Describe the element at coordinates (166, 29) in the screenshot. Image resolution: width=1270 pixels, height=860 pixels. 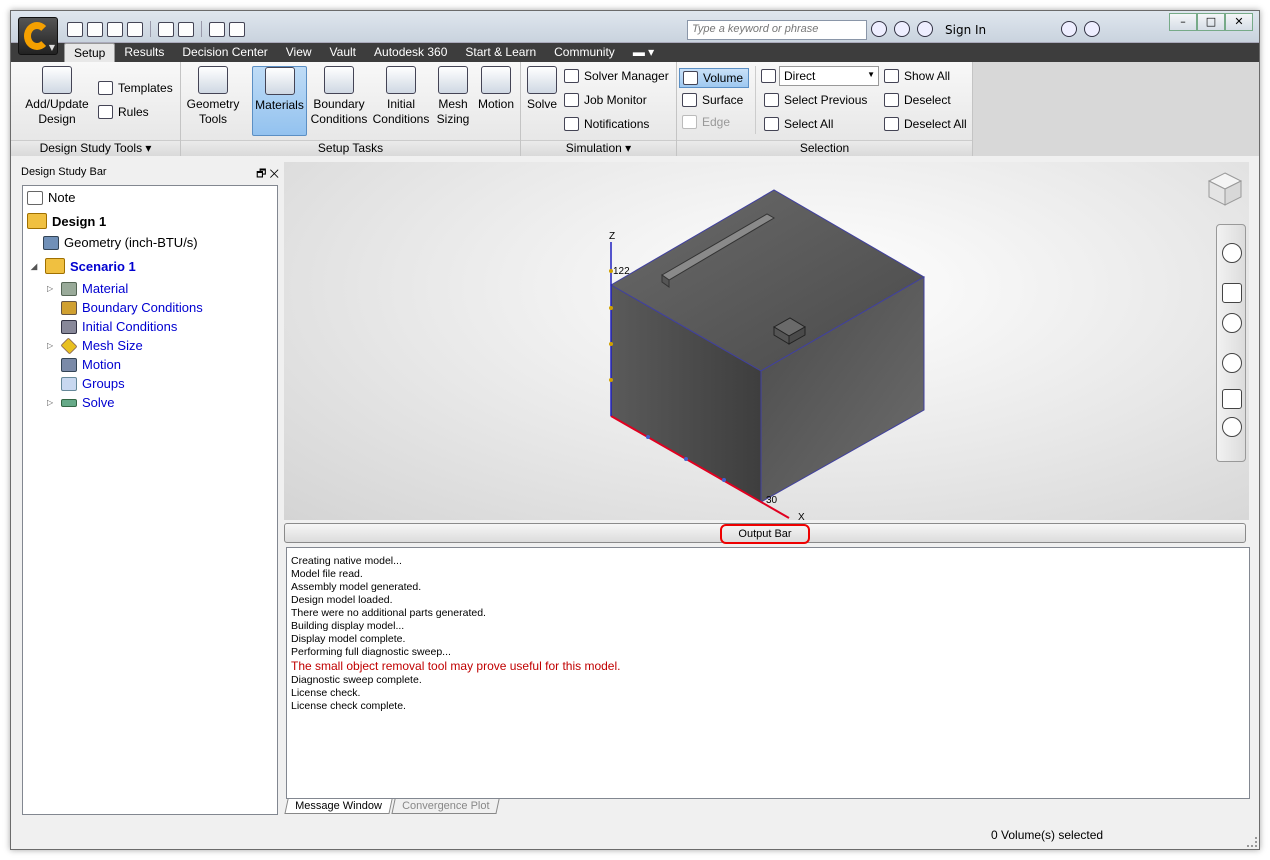
I see `select-mode-icon` at that location.